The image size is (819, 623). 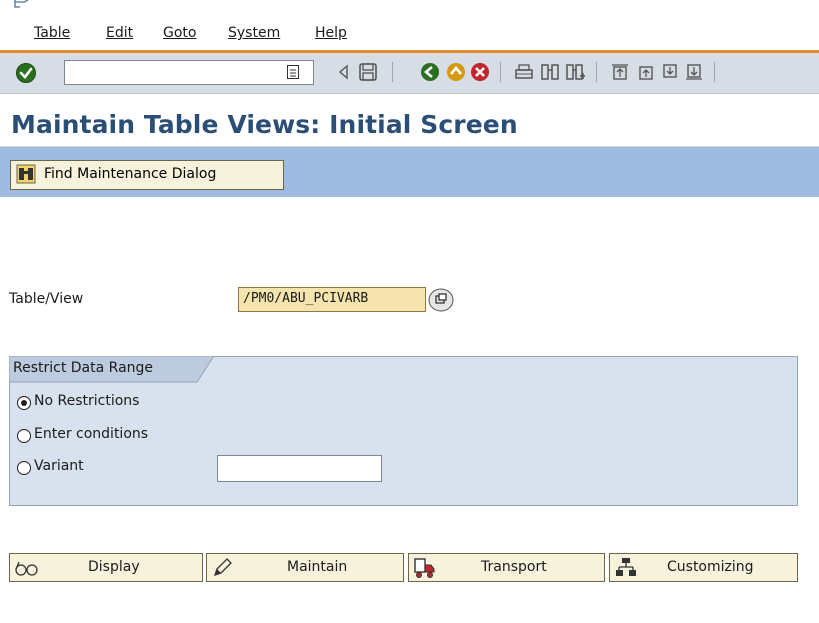 I want to click on enter-conditions-label: Enter conditions, so click(x=91, y=434).